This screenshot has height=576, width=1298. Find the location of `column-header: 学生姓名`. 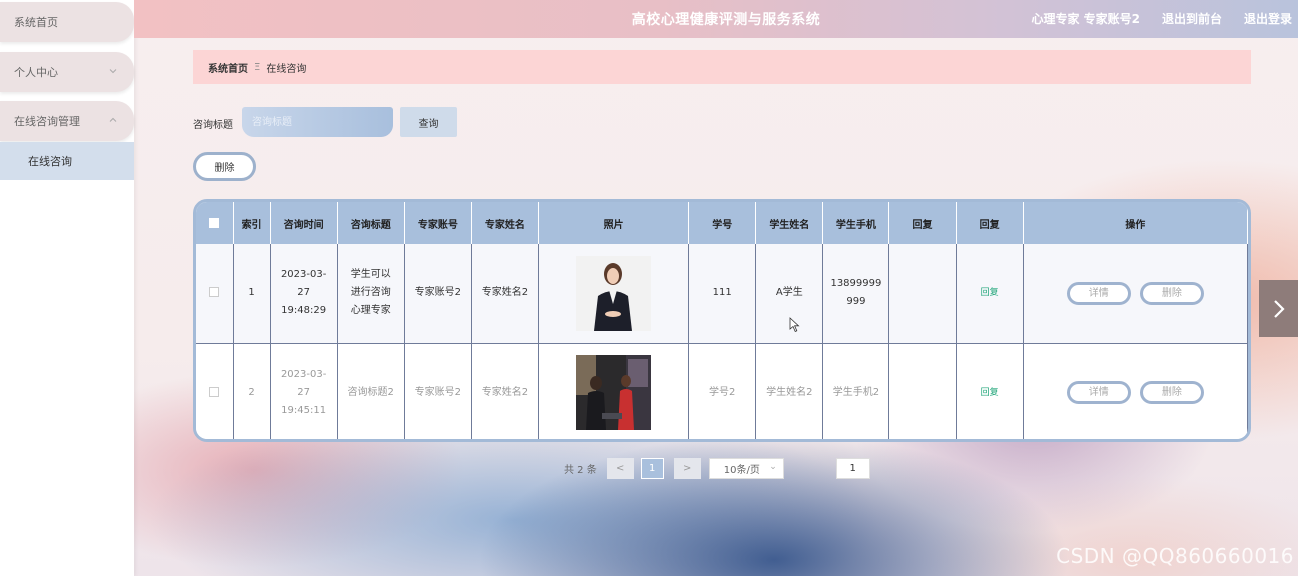

column-header: 学生姓名 is located at coordinates (789, 223).